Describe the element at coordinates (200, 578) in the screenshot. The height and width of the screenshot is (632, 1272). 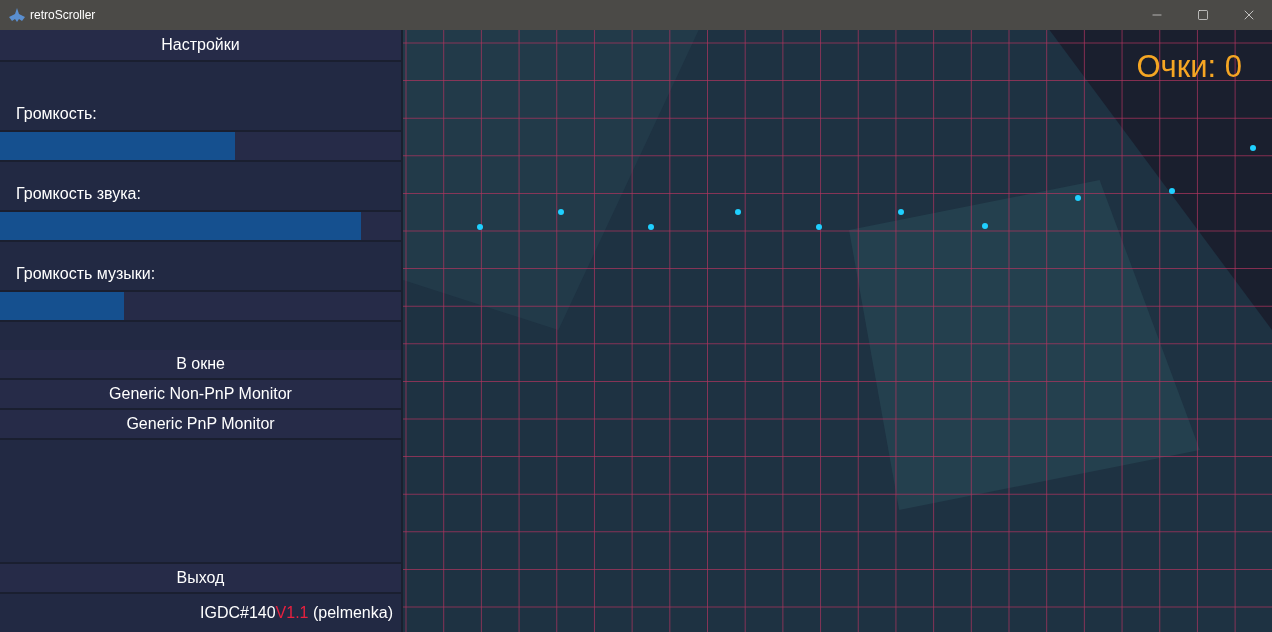
I see `exit-button: Выход` at that location.